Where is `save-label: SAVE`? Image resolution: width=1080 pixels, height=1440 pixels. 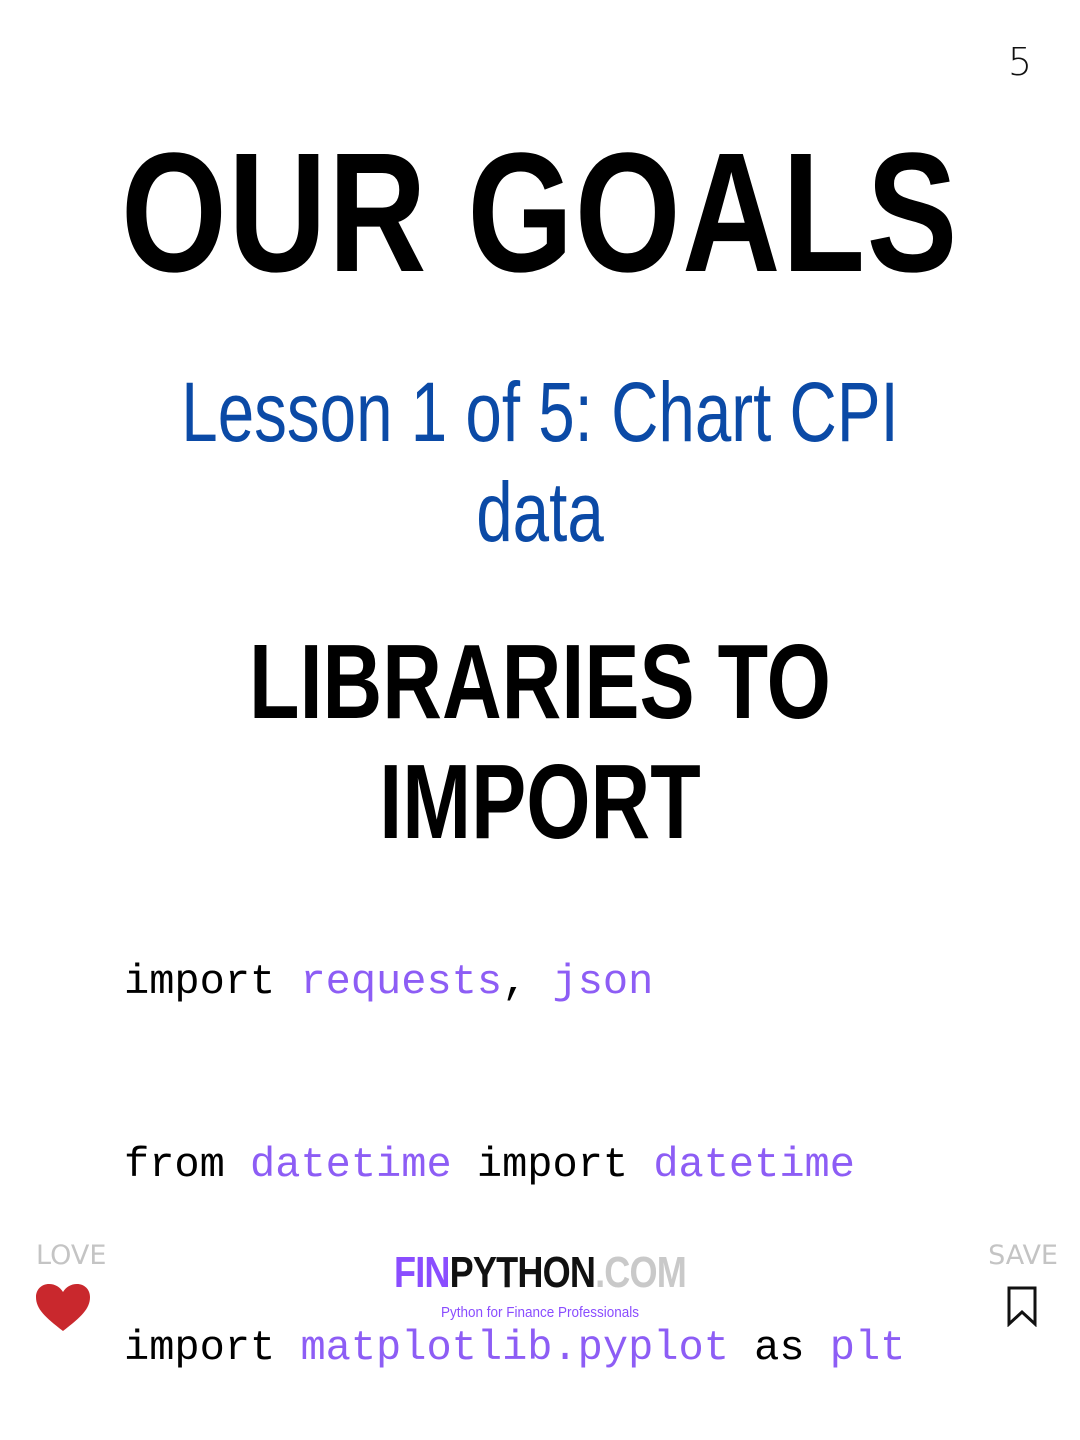 save-label: SAVE is located at coordinates (1023, 1255).